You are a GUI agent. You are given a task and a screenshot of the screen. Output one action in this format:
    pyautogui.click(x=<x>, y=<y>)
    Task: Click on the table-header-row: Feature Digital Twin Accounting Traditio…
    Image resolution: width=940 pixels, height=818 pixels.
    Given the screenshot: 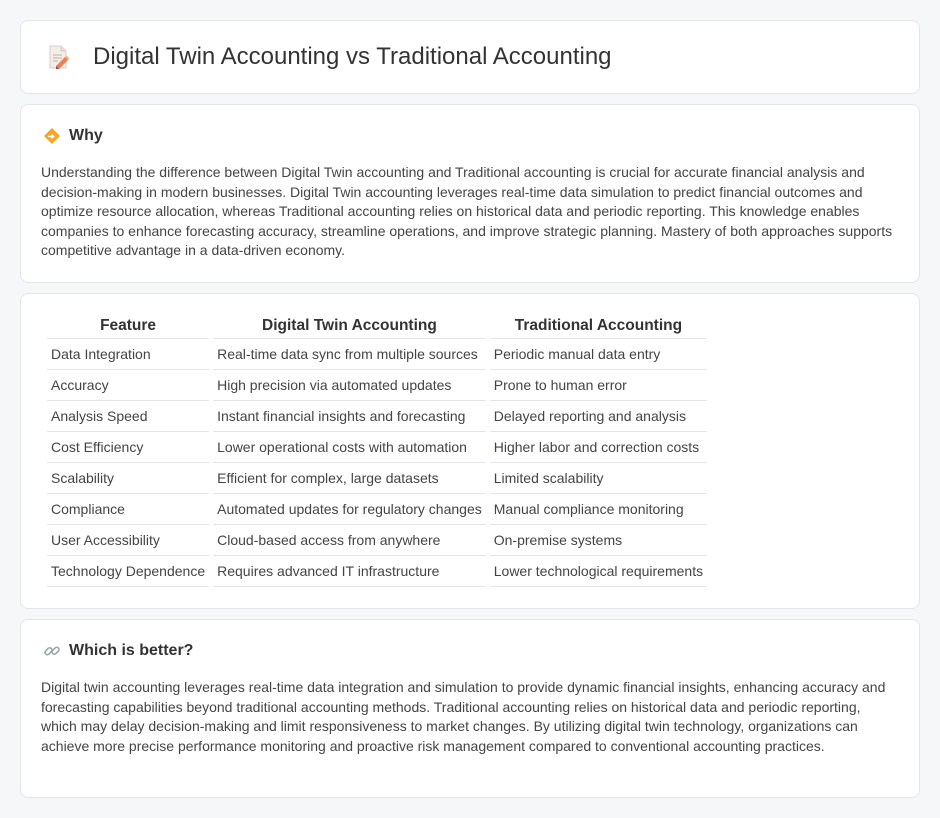 What is the action you would take?
    pyautogui.click(x=377, y=327)
    